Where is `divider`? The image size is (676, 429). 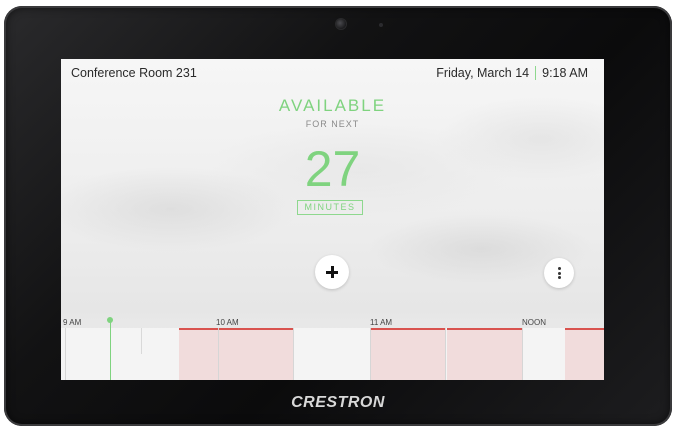
divider is located at coordinates (536, 73).